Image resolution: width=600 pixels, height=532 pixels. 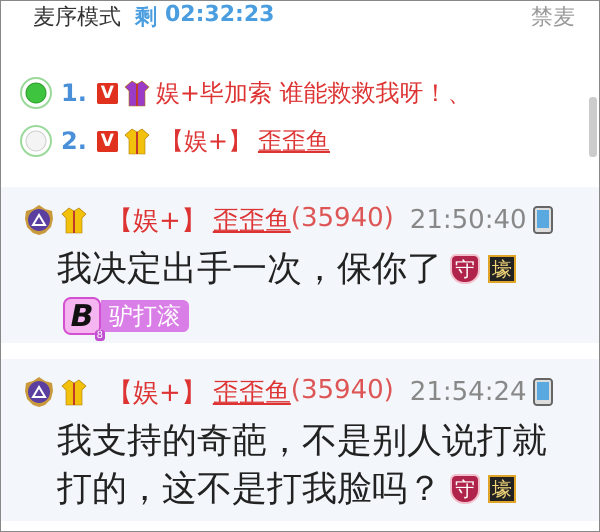 I want to click on queue-user-name: 娱+毕加索 谁能救救我呀！、, so click(x=314, y=93).